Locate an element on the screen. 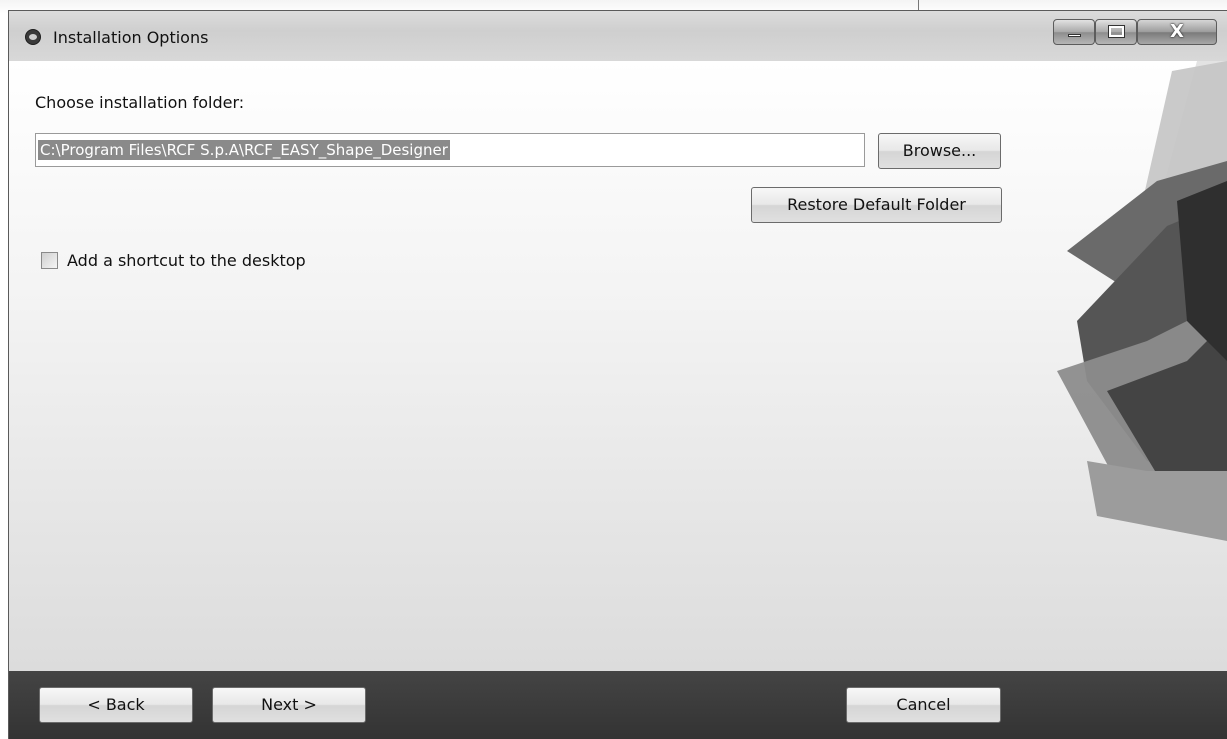 The image size is (1227, 739). restore-default-folder-button: Restore Default Folder is located at coordinates (876, 205).